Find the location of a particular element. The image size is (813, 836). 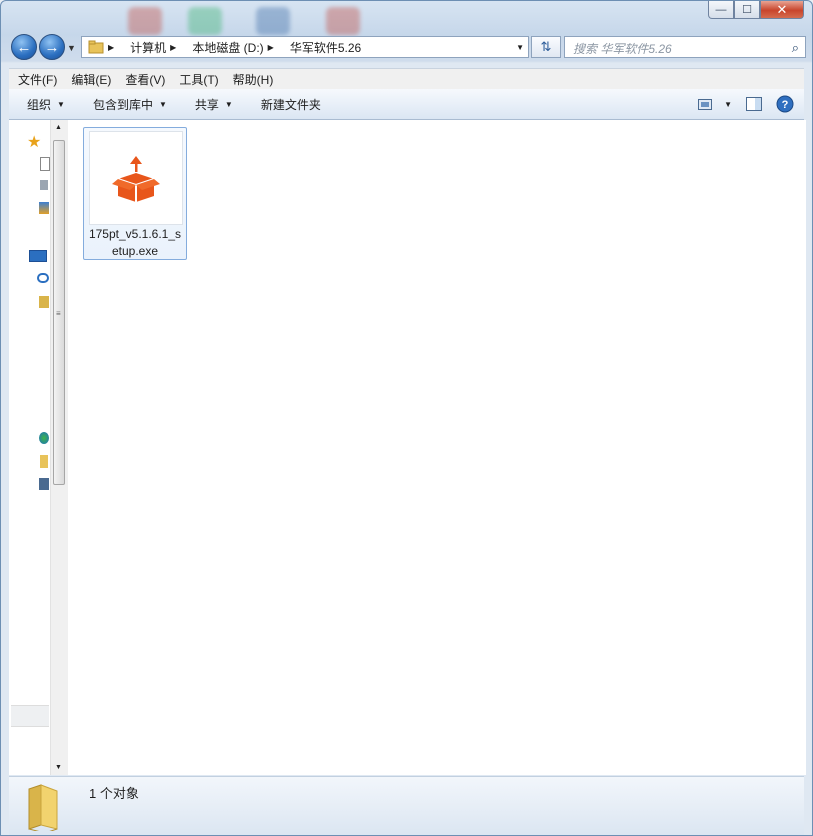

orange-package-icon is located at coordinates (136, 179).